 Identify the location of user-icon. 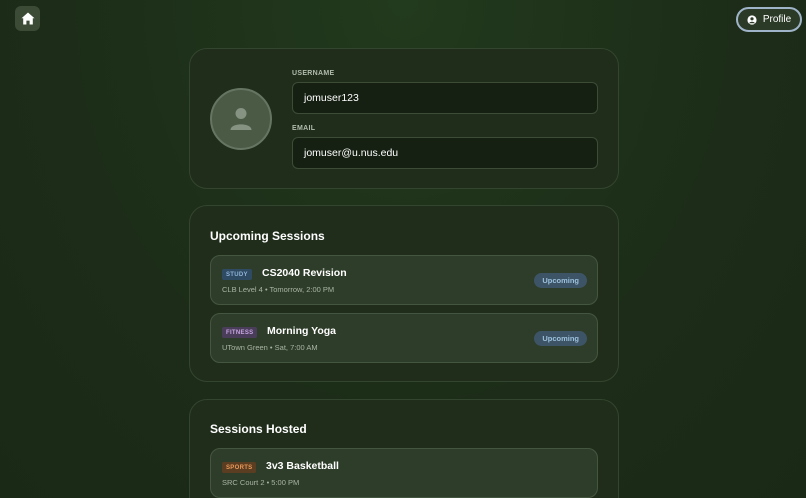
(241, 119).